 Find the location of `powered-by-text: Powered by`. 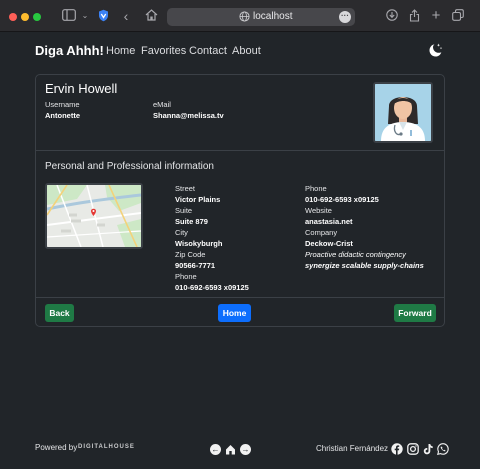

powered-by-text: Powered by is located at coordinates (56, 447).